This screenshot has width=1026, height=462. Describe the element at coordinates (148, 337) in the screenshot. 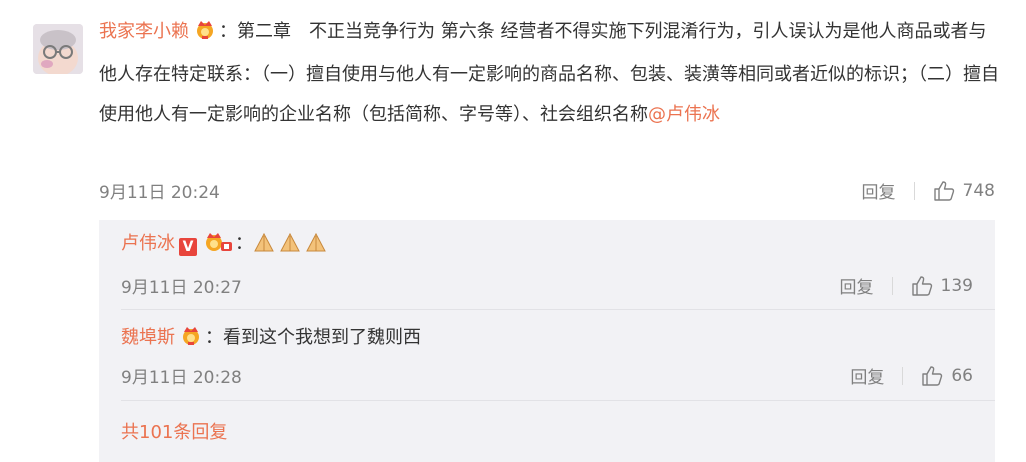

I see `reply-username: 魏埠斯` at that location.